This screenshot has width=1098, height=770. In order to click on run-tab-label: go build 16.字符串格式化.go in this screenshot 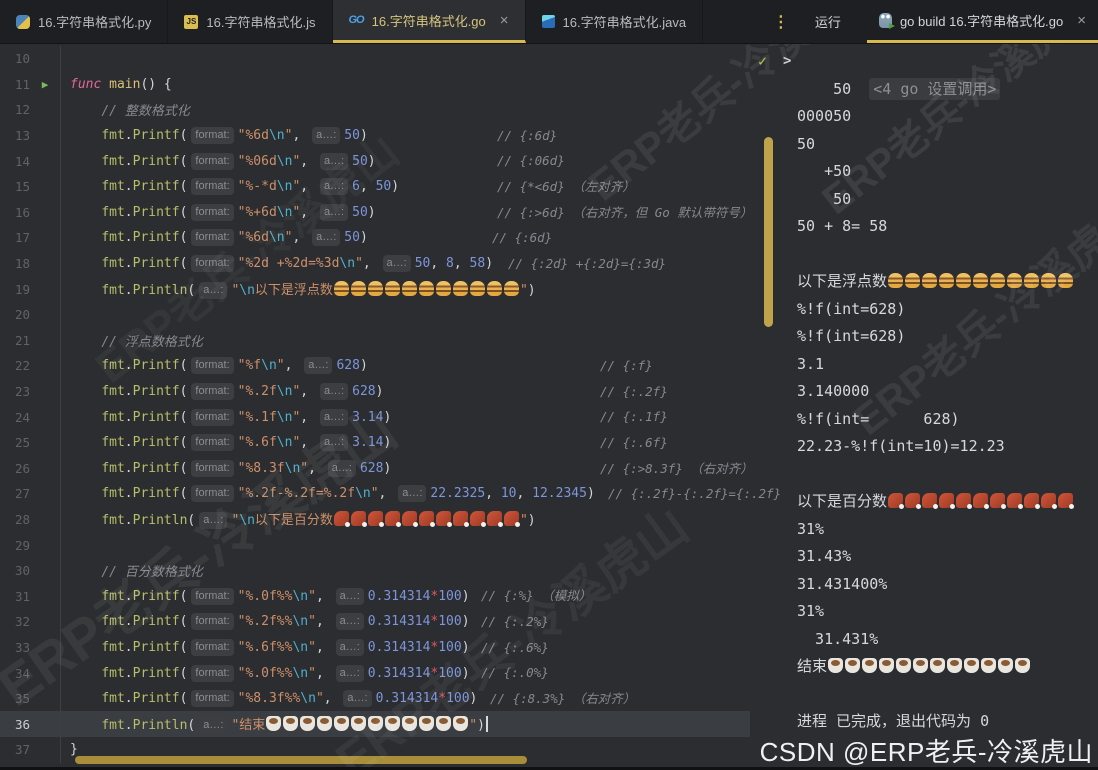, I will do `click(981, 21)`.